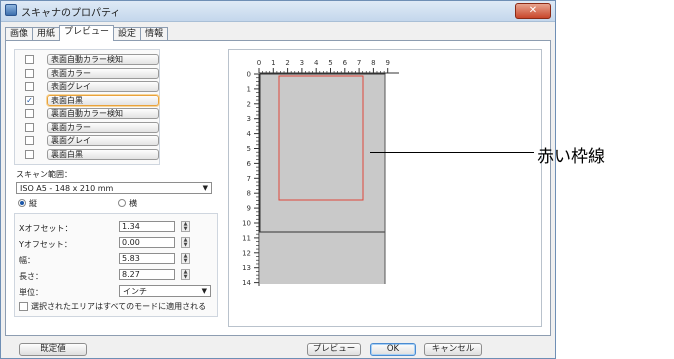 The height and width of the screenshot is (359, 674). What do you see at coordinates (53, 349) in the screenshot?
I see `default-button: 既定値` at bounding box center [53, 349].